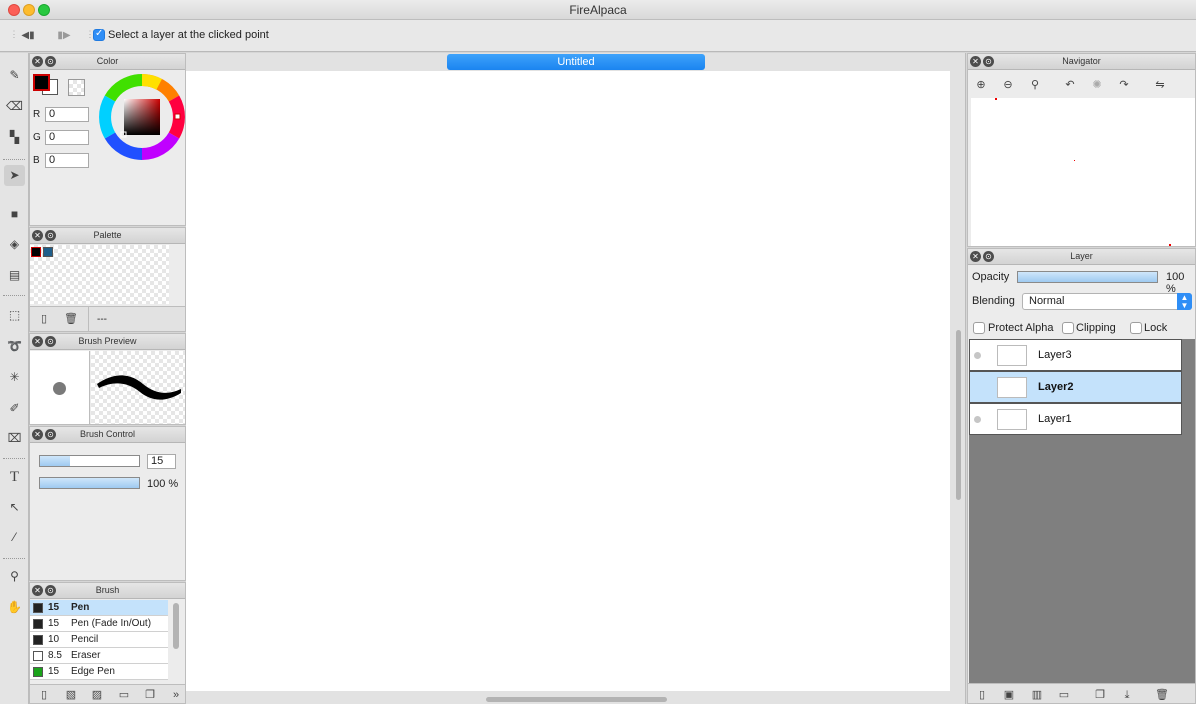  What do you see at coordinates (982, 695) in the screenshot?
I see `new-layer-icon: ▯` at bounding box center [982, 695].